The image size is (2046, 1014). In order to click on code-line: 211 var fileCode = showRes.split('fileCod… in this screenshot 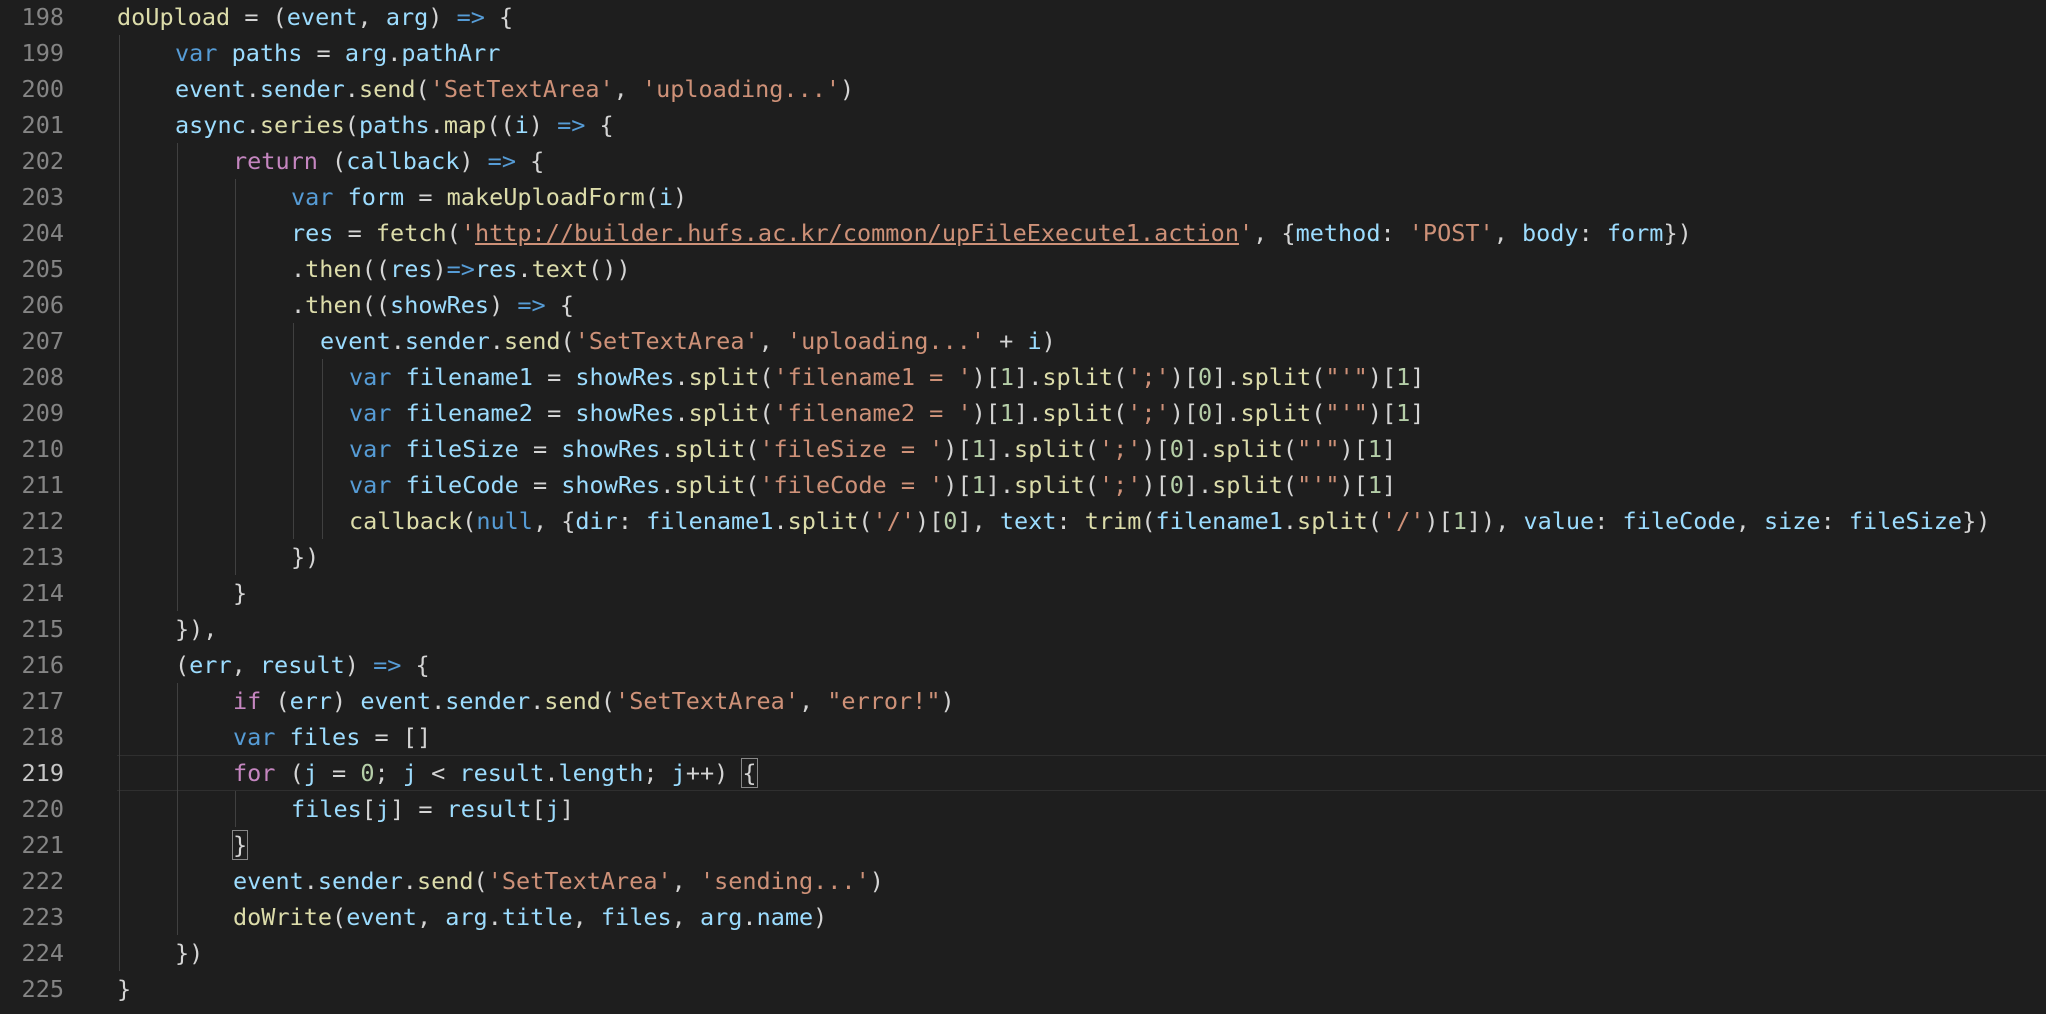, I will do `click(1023, 485)`.